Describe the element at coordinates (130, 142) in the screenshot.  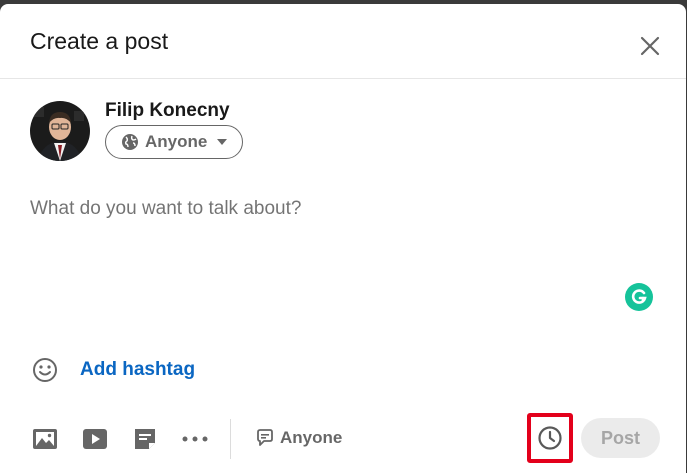
I see `globe-icon` at that location.